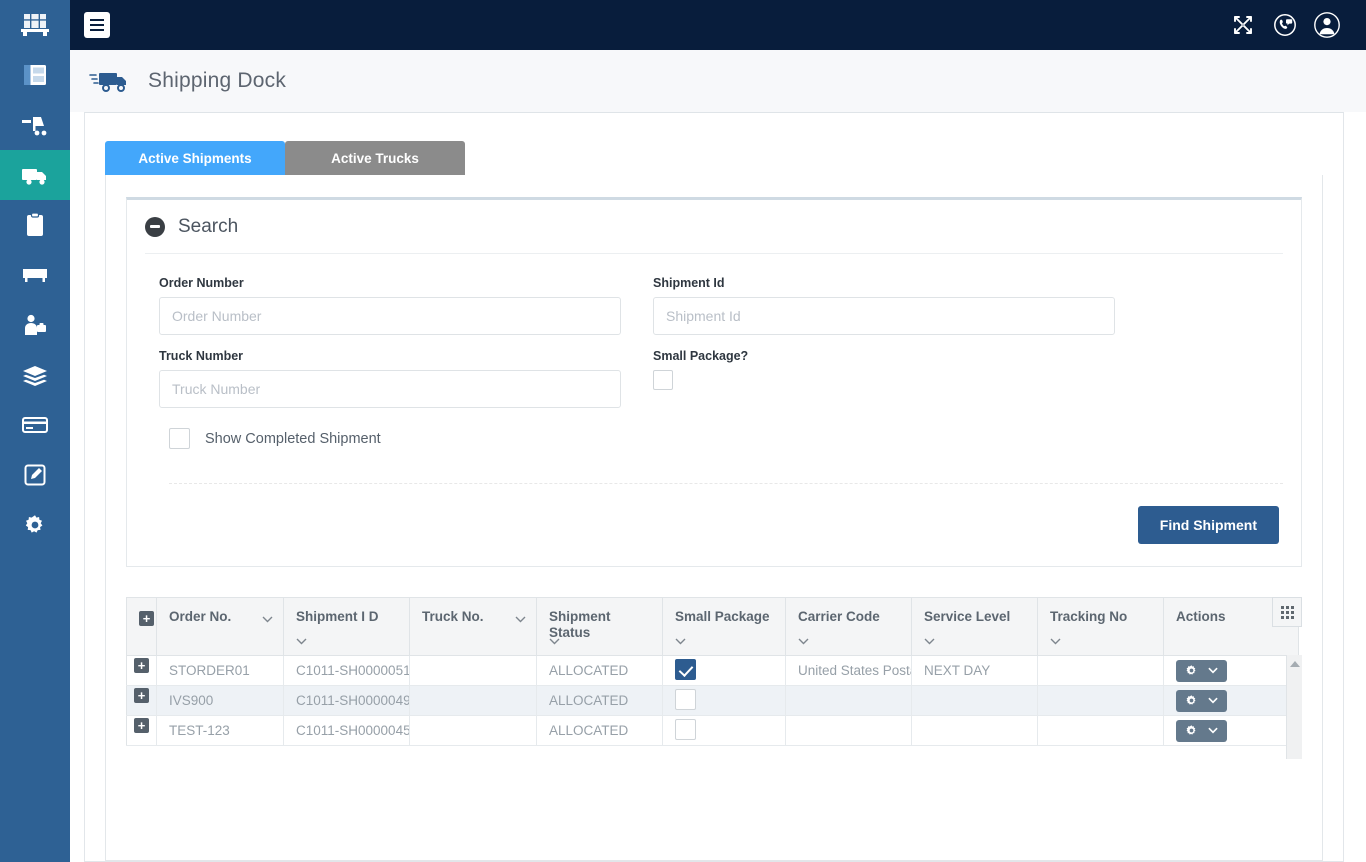 Image resolution: width=1366 pixels, height=862 pixels. I want to click on truck-number-input, so click(390, 389).